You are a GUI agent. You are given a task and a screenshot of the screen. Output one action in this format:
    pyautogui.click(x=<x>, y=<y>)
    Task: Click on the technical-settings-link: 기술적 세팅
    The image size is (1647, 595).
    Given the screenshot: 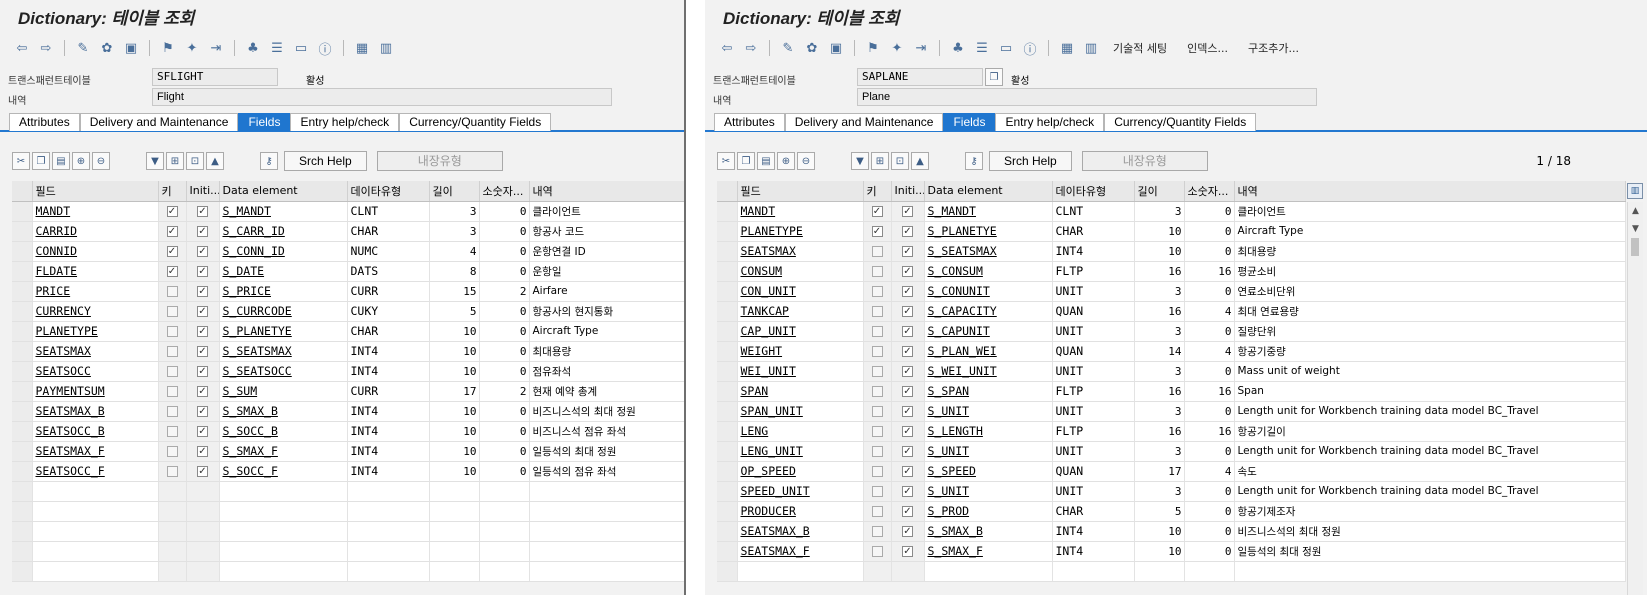 What is the action you would take?
    pyautogui.click(x=1140, y=48)
    